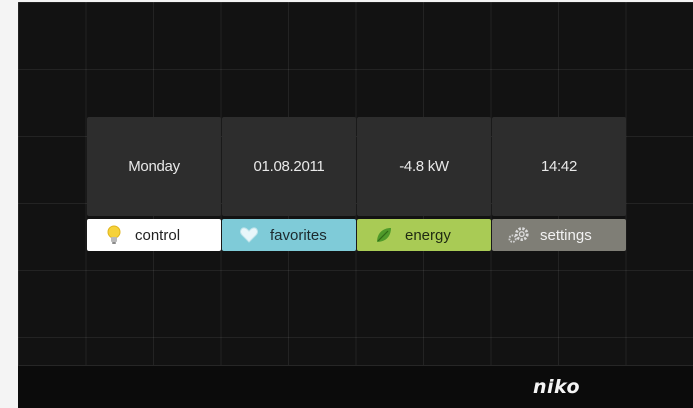 This screenshot has width=693, height=408. Describe the element at coordinates (428, 235) in the screenshot. I see `tab-energy-label: energy` at that location.